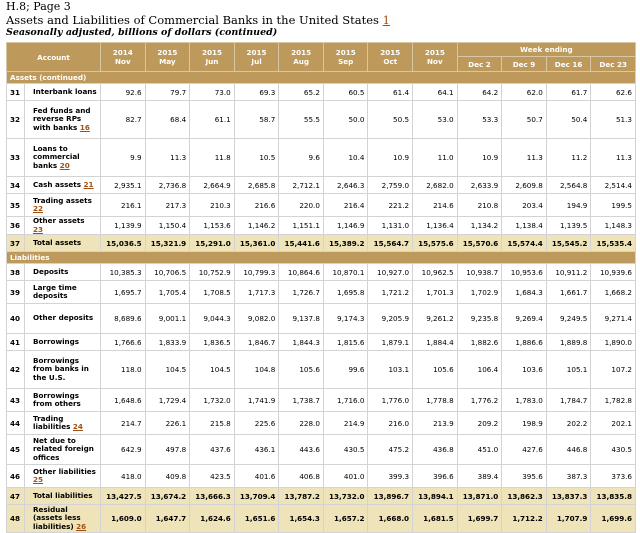 Image resolution: width=640 pixels, height=533 pixels. What do you see at coordinates (390, 369) in the screenshot?
I see `value-cell: 103.1` at bounding box center [390, 369].